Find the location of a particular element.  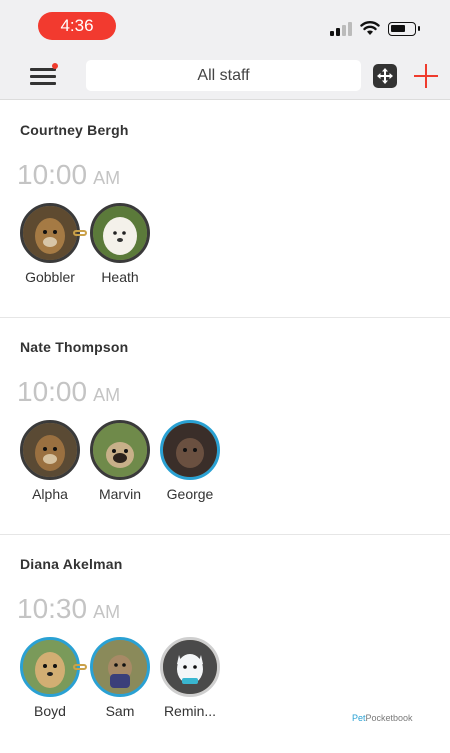

status-bar: 4:36 is located at coordinates (225, 26).